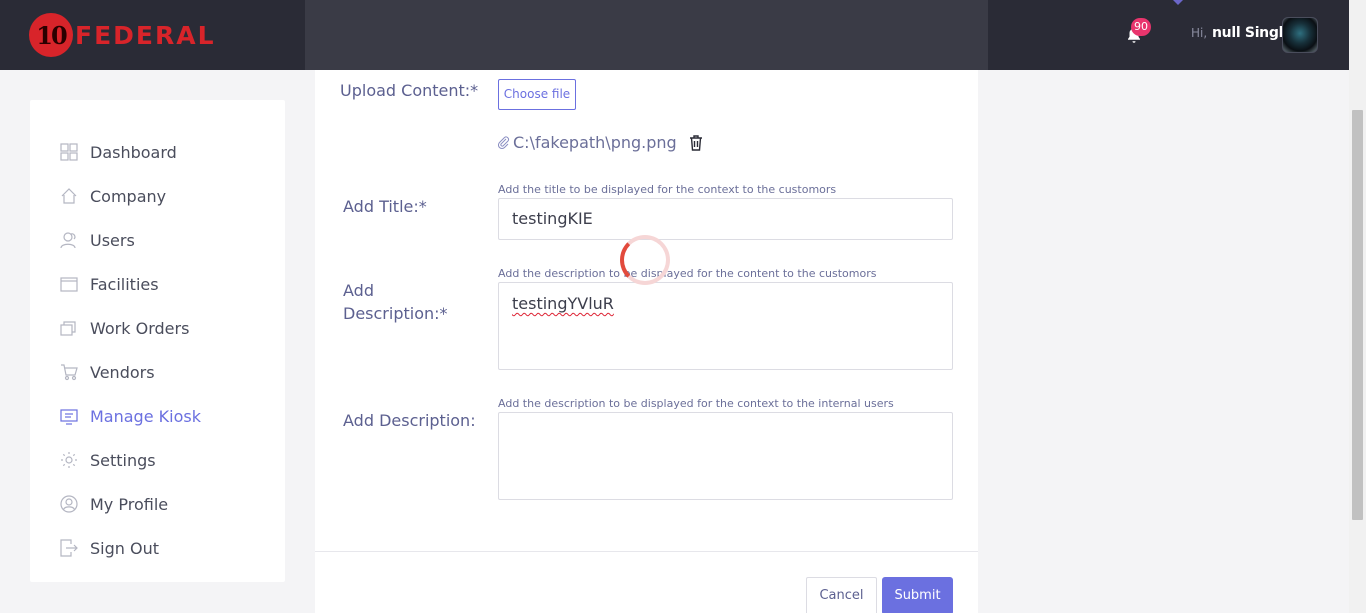 The height and width of the screenshot is (613, 1366). Describe the element at coordinates (563, 303) in the screenshot. I see `description-text: testingYVluR` at that location.